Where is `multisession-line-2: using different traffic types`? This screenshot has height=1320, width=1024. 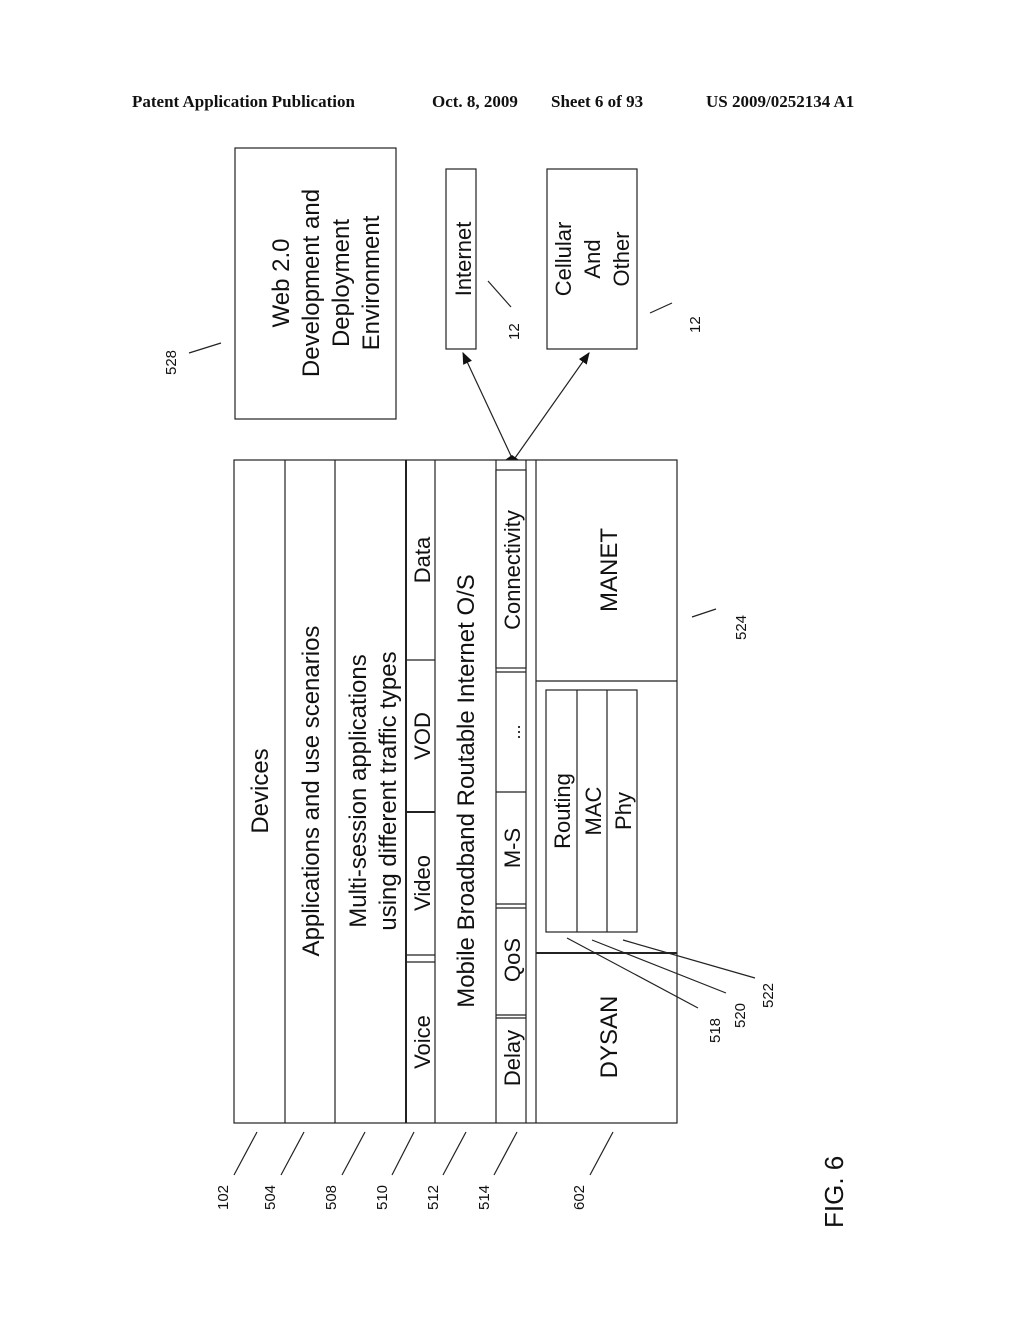
multisession-line-2: using different traffic types is located at coordinates (388, 790).